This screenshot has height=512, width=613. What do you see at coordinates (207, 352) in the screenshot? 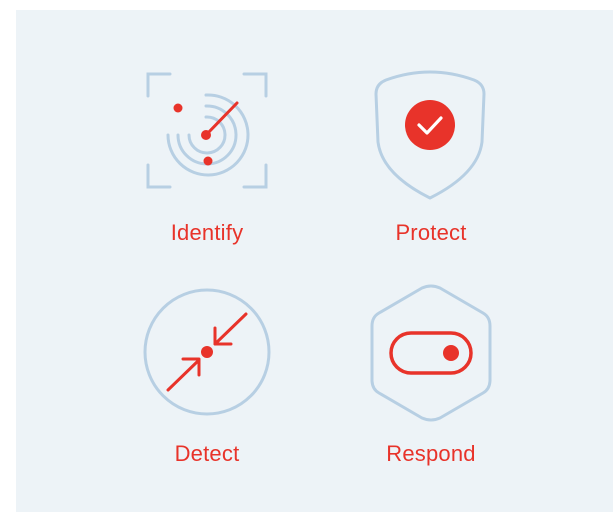
I see `target-converge-icon` at bounding box center [207, 352].